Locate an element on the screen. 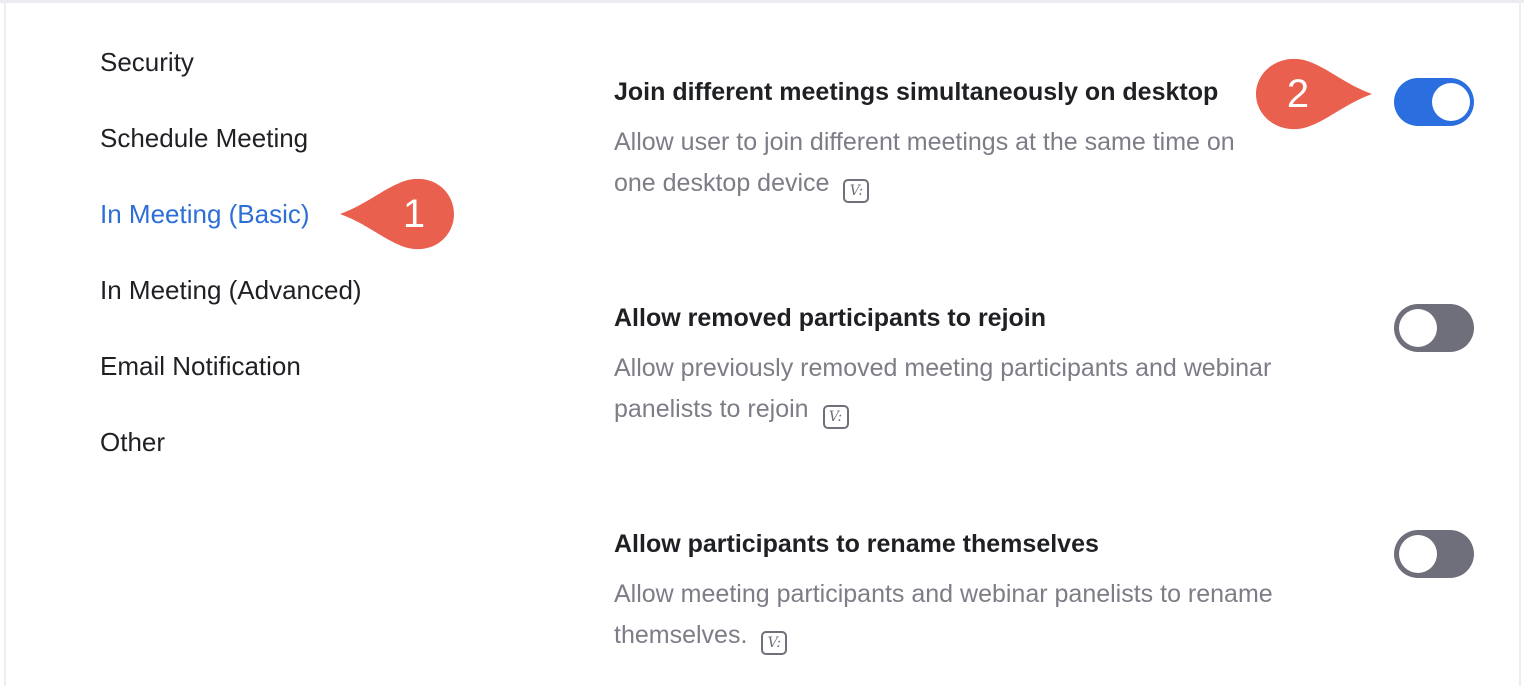 This screenshot has width=1524, height=686. toggle-join-different-meetings is located at coordinates (1434, 102).